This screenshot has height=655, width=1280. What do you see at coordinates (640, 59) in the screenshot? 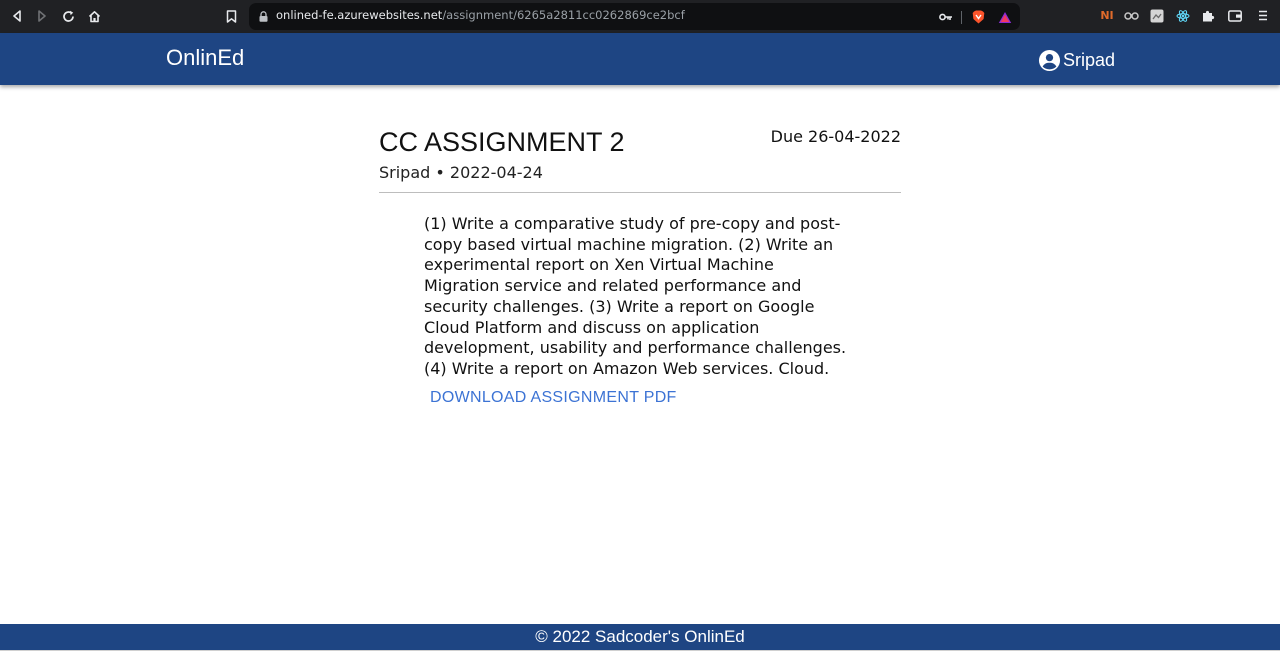
I see `app-header: OnlinEd Sripad` at bounding box center [640, 59].